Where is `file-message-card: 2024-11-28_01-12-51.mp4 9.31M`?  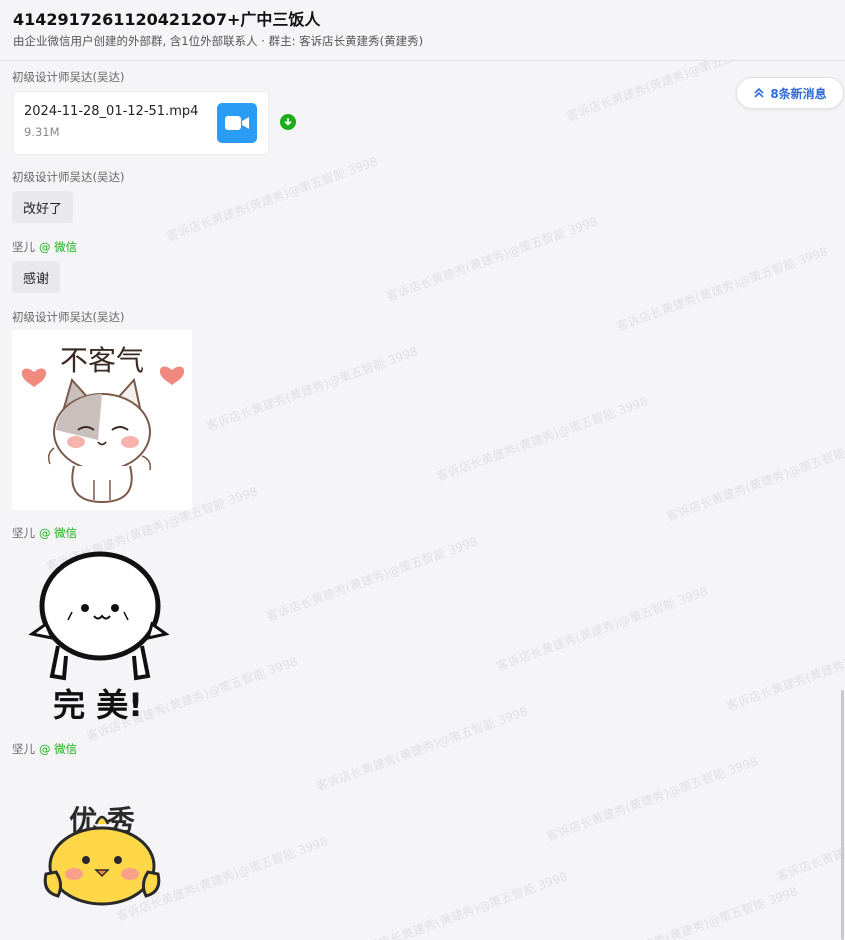
file-message-card: 2024-11-28_01-12-51.mp4 9.31M is located at coordinates (141, 123).